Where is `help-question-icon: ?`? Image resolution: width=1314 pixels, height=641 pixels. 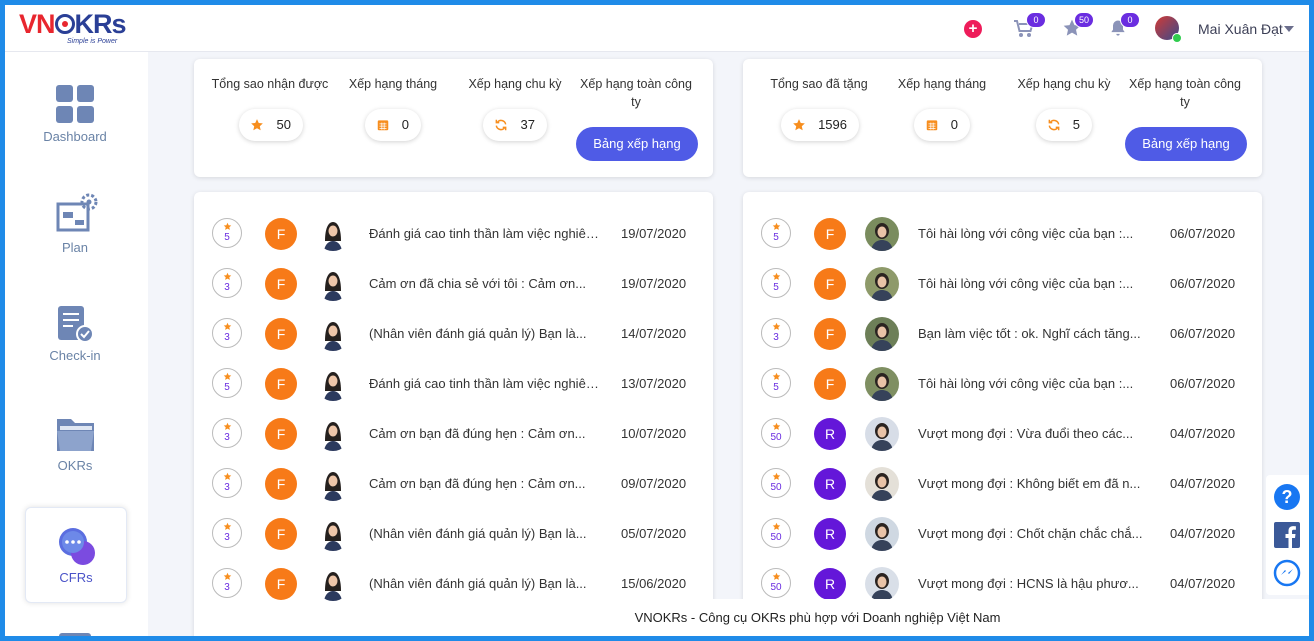
help-question-icon: ? is located at coordinates (1287, 497).